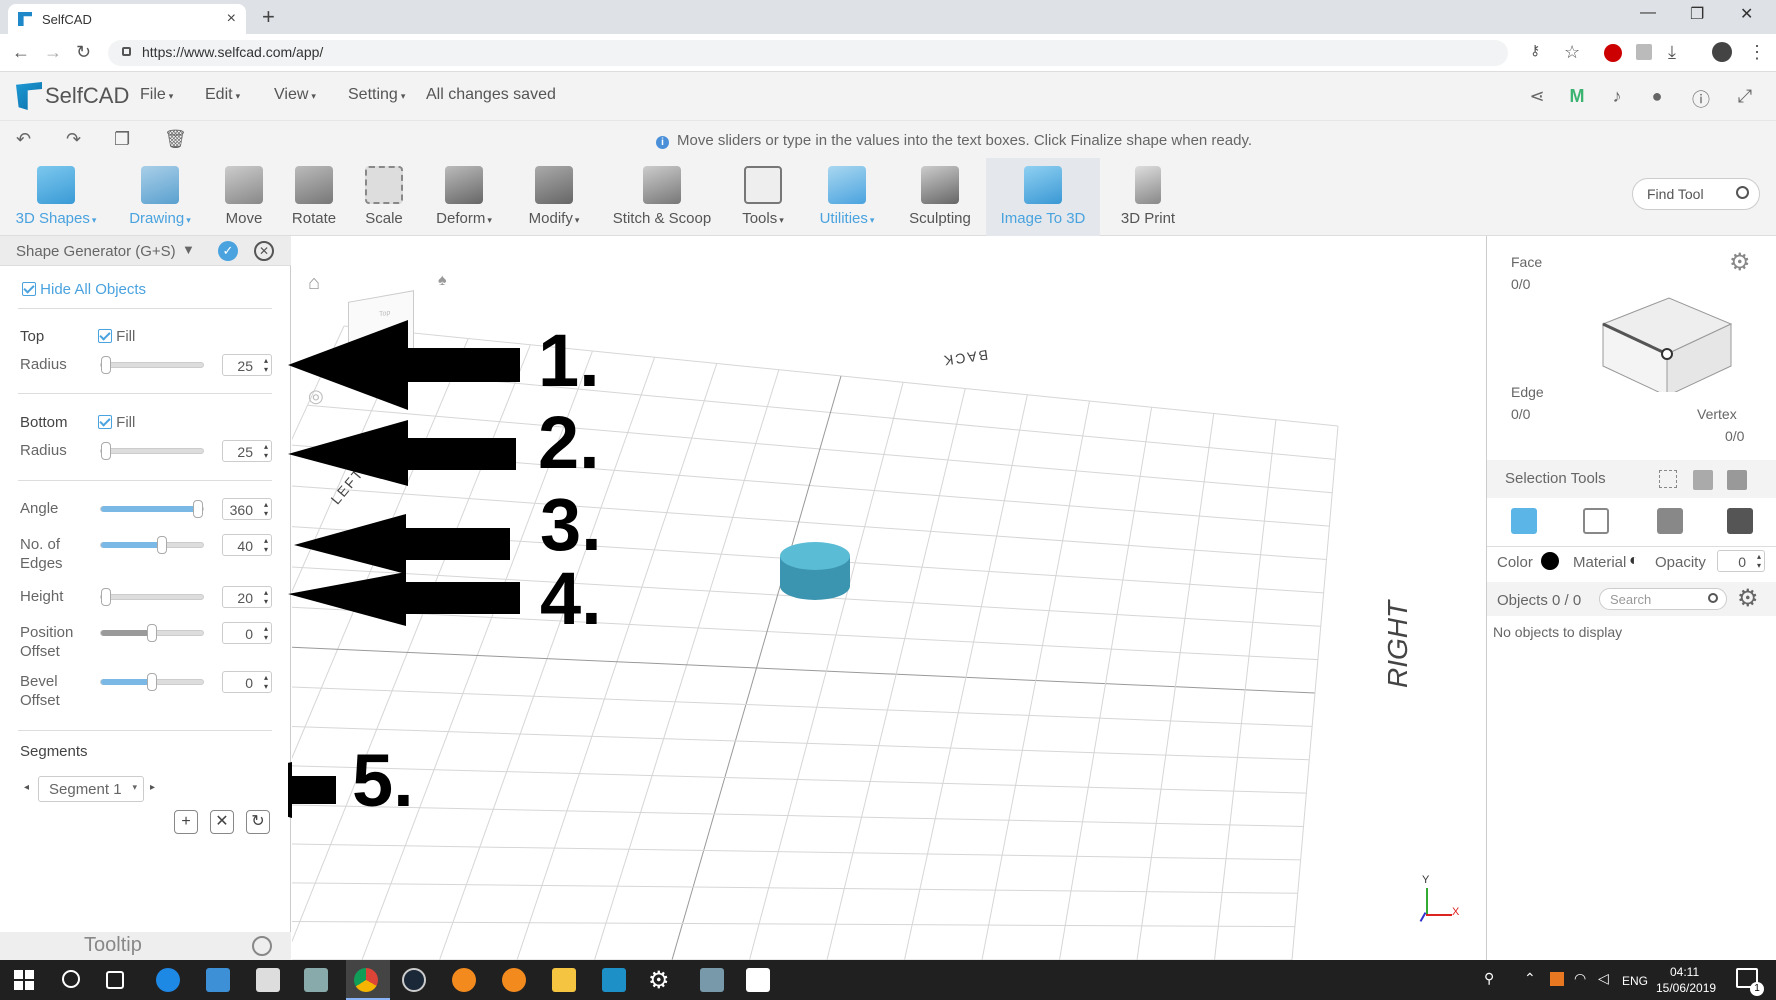  What do you see at coordinates (152, 787) in the screenshot?
I see `segment-next-icon: ▸` at bounding box center [152, 787].